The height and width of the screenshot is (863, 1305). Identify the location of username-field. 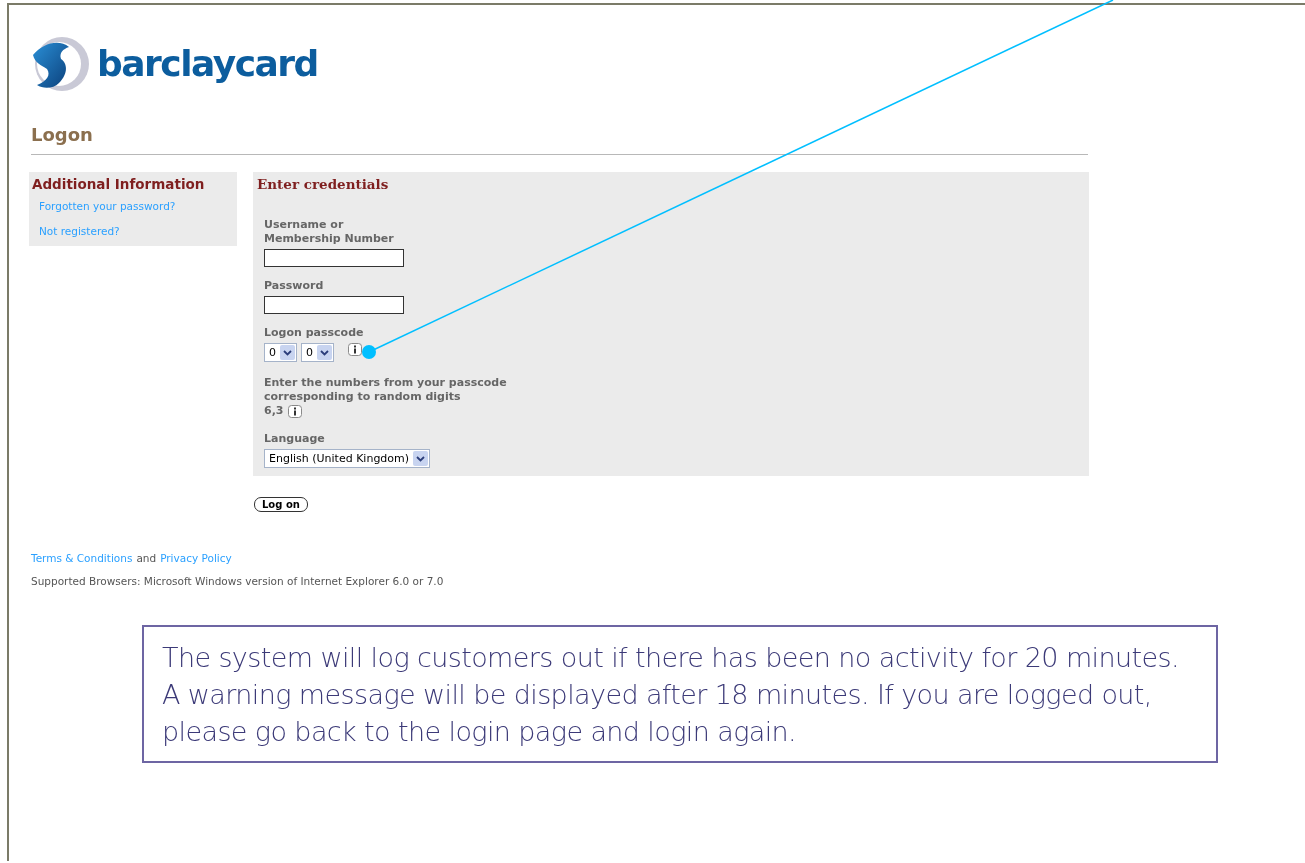
(334, 258).